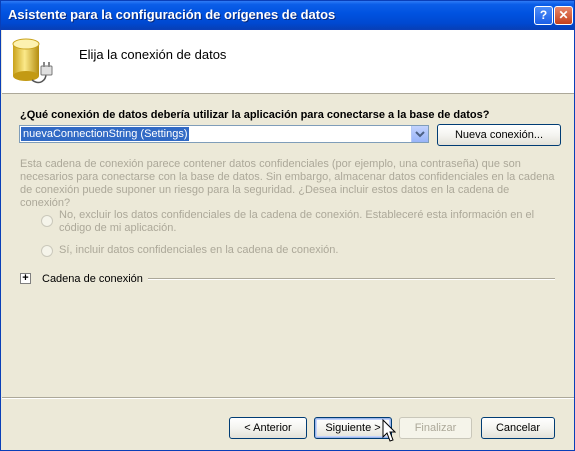 The height and width of the screenshot is (451, 575). I want to click on close-button: ✕, so click(563, 15).